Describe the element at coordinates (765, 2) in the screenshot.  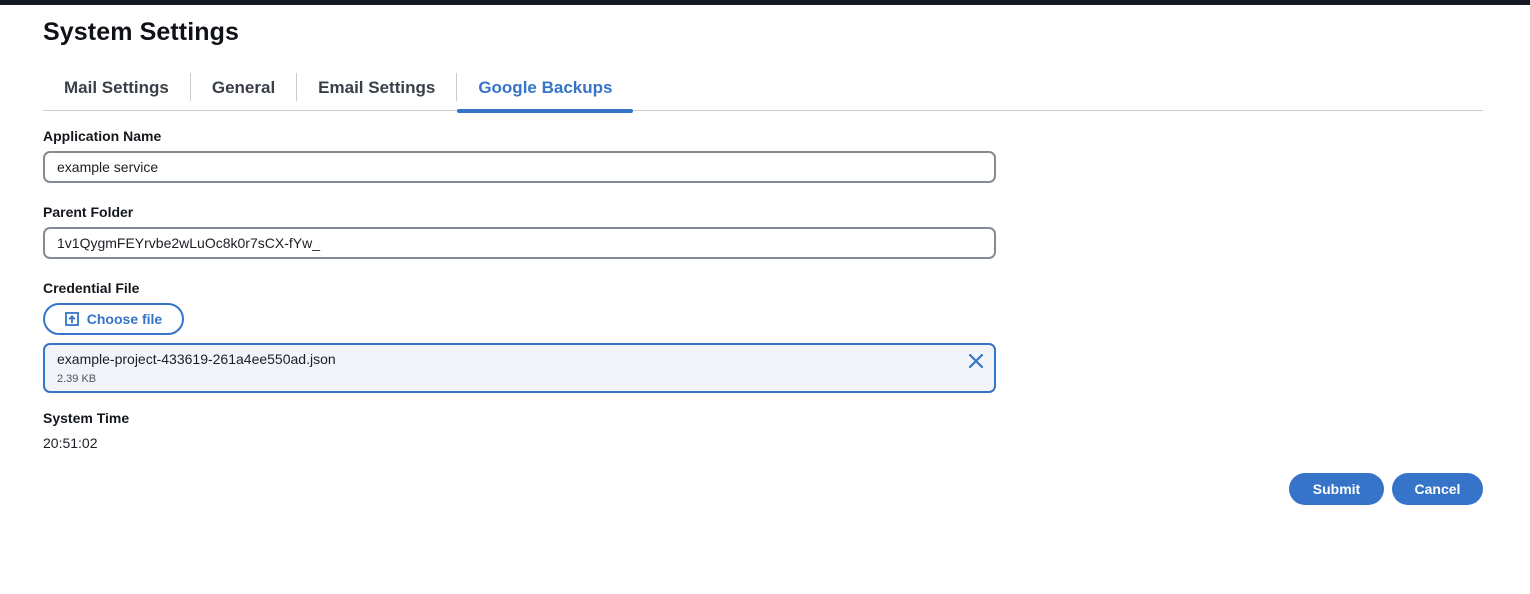
I see `top-bar` at that location.